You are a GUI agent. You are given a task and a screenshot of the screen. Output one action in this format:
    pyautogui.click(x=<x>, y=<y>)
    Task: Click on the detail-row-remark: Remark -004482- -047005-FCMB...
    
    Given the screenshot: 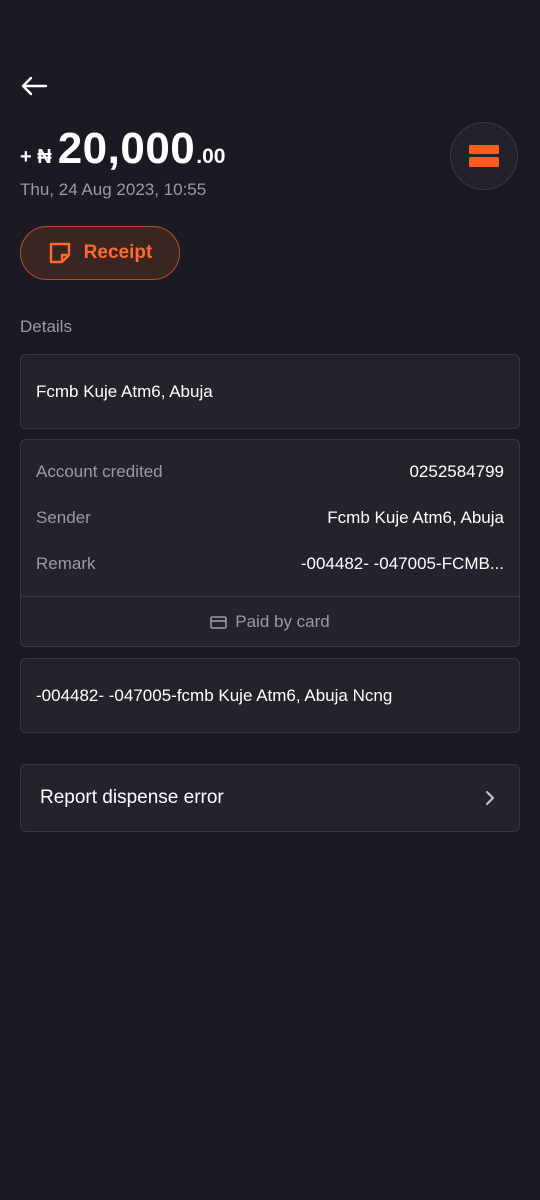 What is the action you would take?
    pyautogui.click(x=270, y=564)
    